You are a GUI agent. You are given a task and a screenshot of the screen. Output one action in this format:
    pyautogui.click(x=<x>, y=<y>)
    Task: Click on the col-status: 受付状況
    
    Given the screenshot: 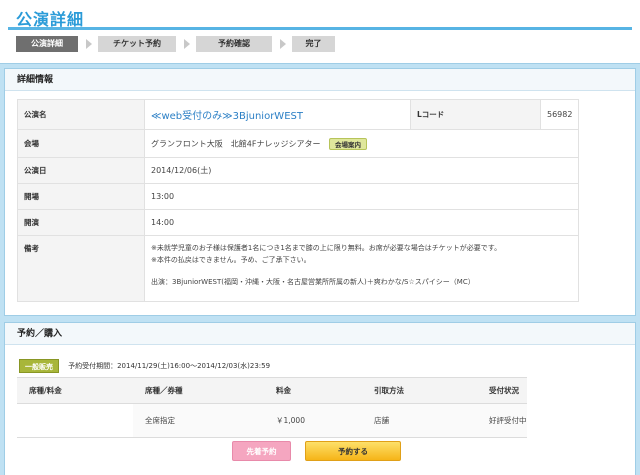 What is the action you would take?
    pyautogui.click(x=502, y=390)
    